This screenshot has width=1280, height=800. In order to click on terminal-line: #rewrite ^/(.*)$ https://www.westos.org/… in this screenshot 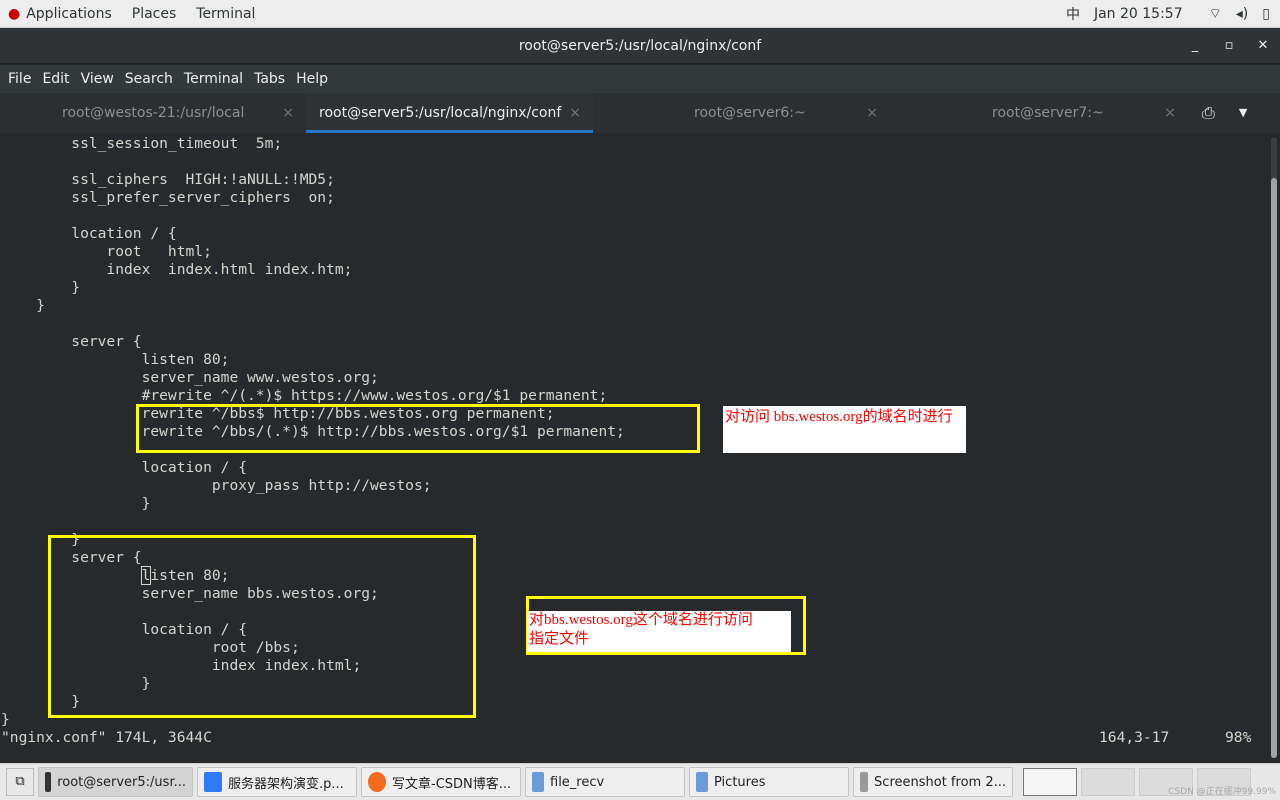, I will do `click(304, 395)`.